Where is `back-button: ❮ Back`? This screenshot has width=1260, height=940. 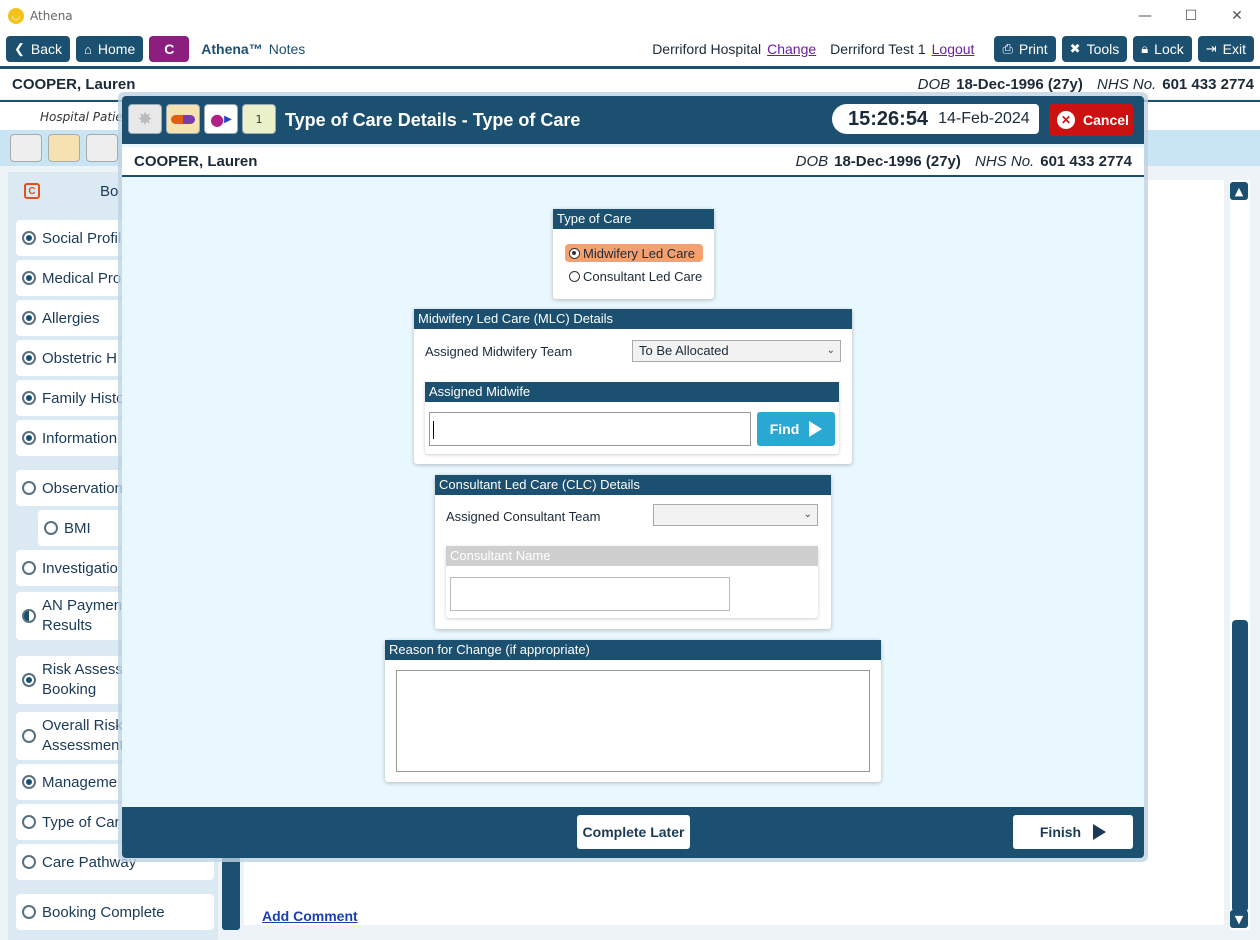
back-button: ❮ Back is located at coordinates (38, 49).